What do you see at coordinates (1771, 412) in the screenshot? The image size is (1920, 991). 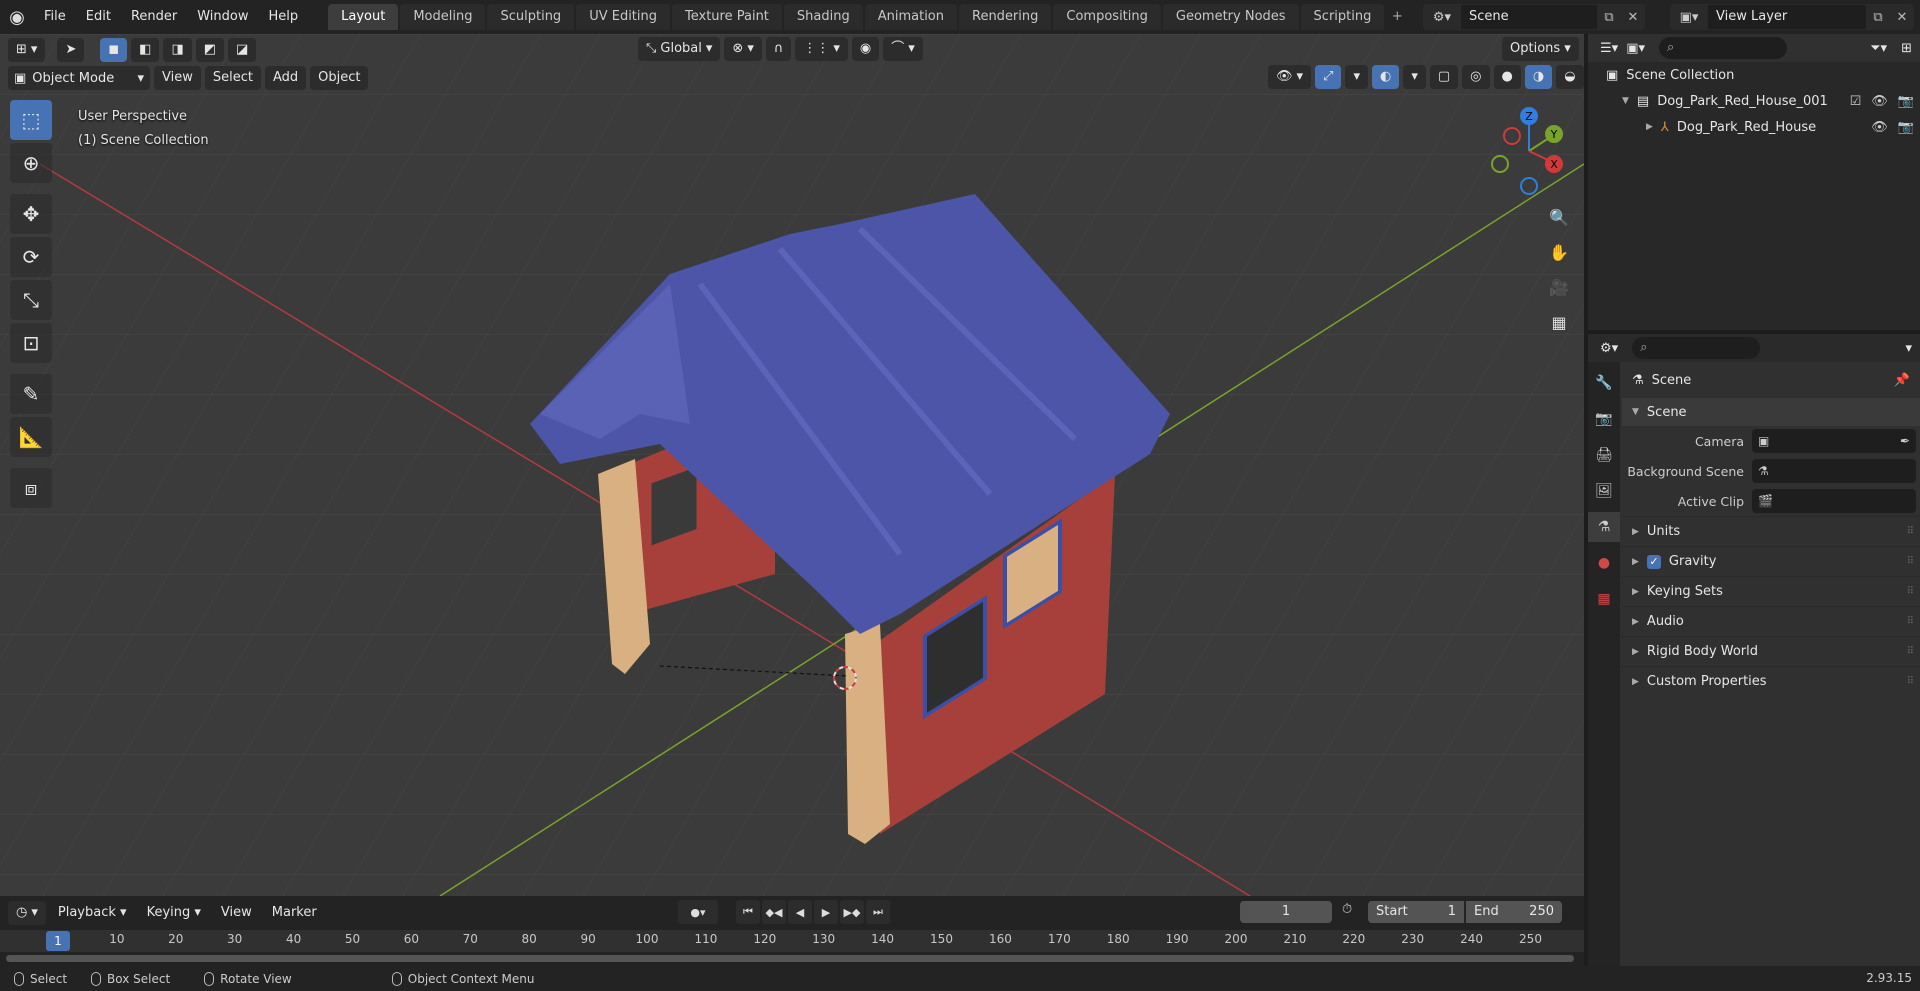 I see `panel-scene-header: ▼ Scene` at bounding box center [1771, 412].